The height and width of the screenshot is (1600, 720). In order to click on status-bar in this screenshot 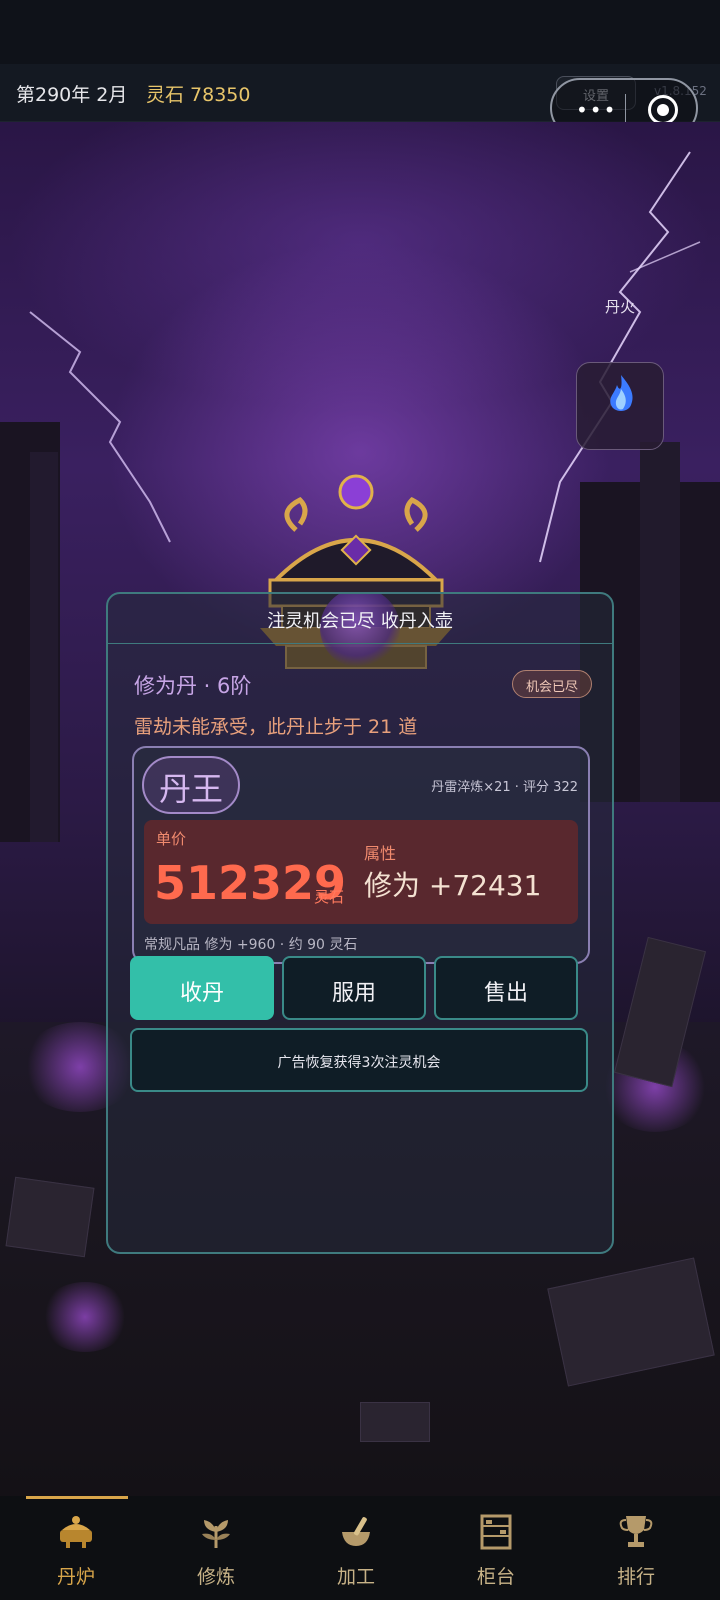, I will do `click(360, 32)`.